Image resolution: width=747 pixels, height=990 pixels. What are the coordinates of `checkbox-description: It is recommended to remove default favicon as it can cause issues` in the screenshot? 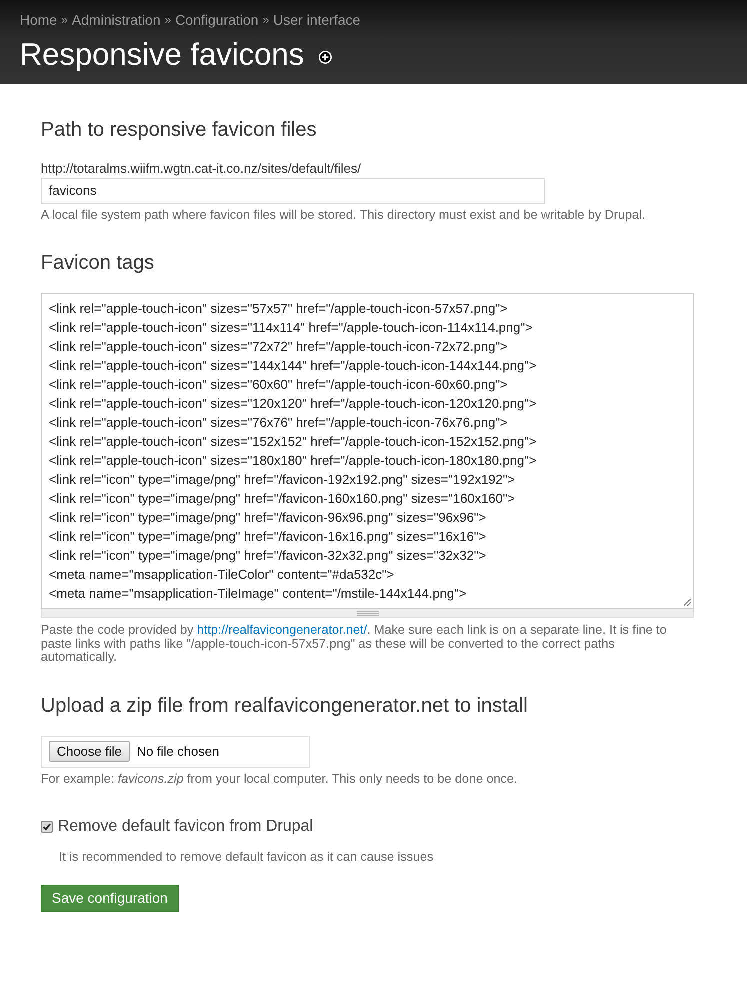 It's located at (246, 857).